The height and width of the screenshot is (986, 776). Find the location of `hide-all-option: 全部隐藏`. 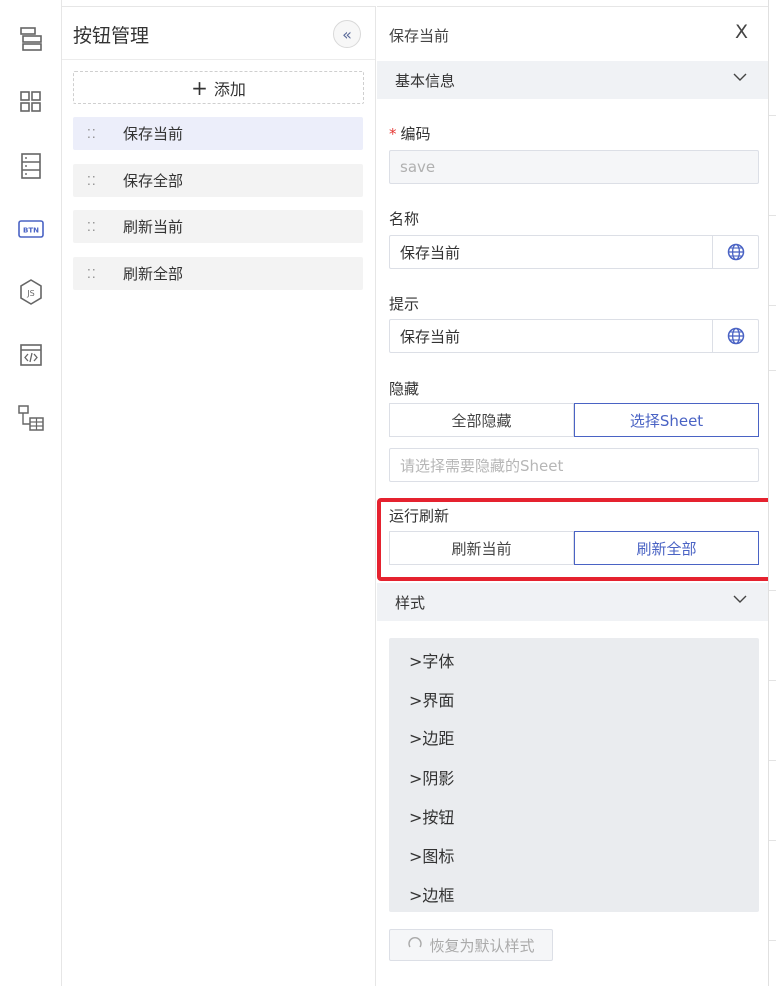

hide-all-option: 全部隐藏 is located at coordinates (481, 420).